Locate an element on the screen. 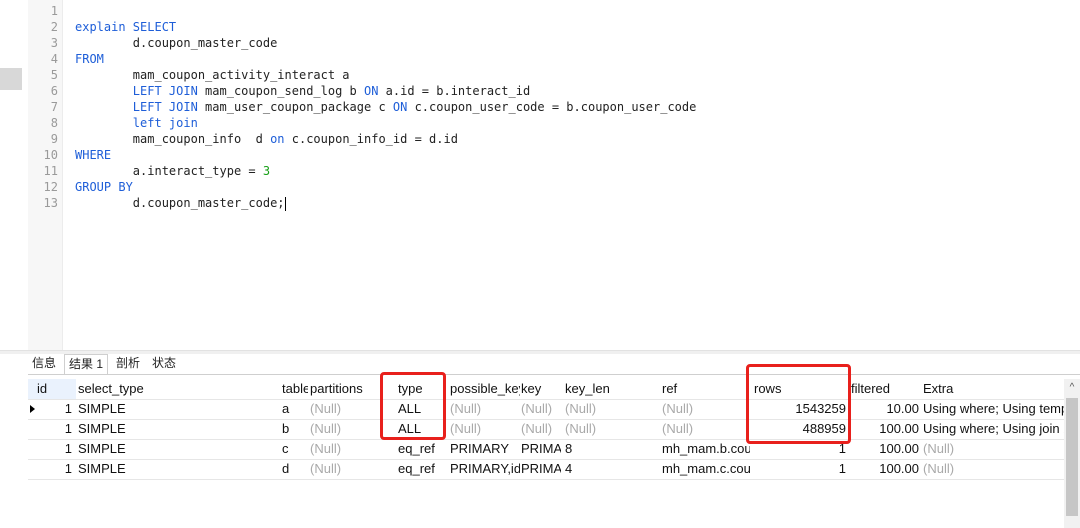  code-line: 13 d.coupon_master_code; is located at coordinates (158, 203).